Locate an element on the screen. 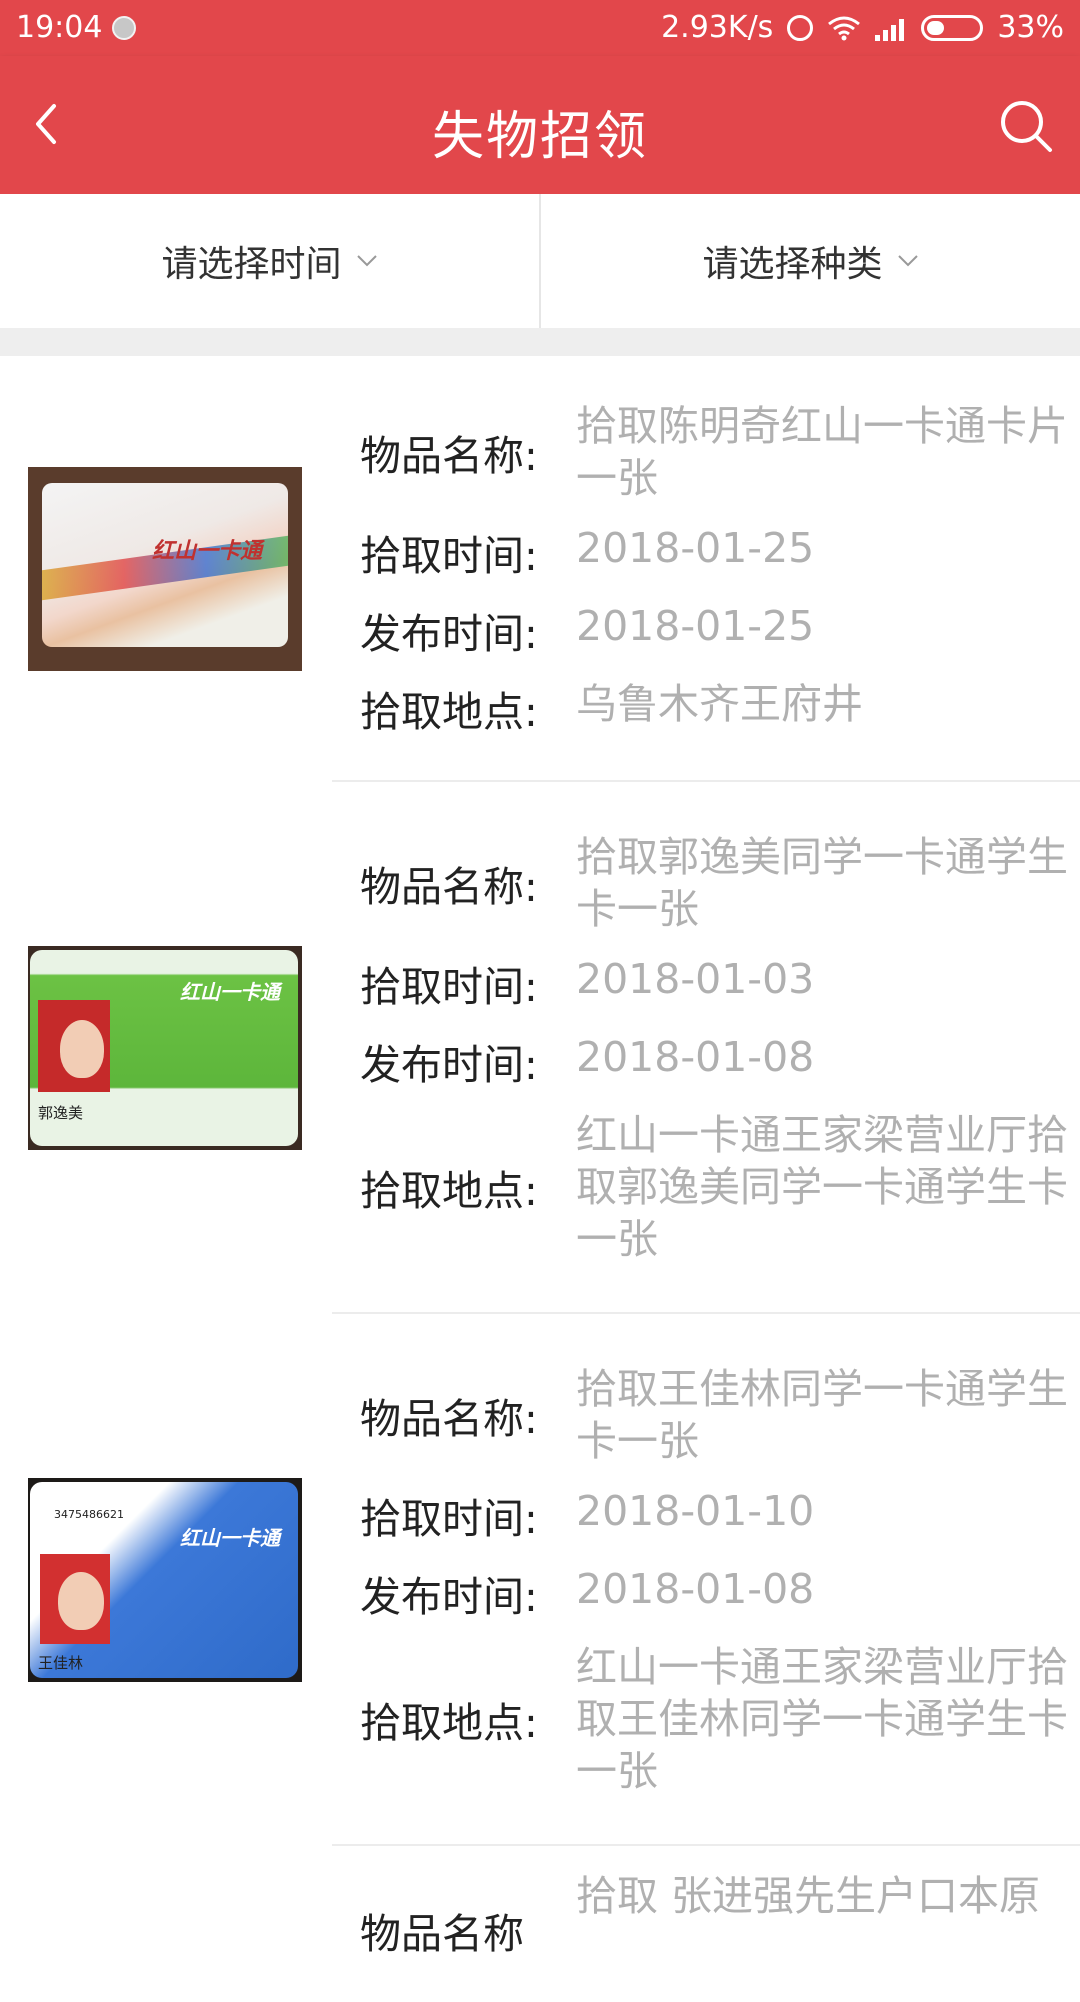  item-name: 拾取 张进强先生户口本原 is located at coordinates (808, 1896).